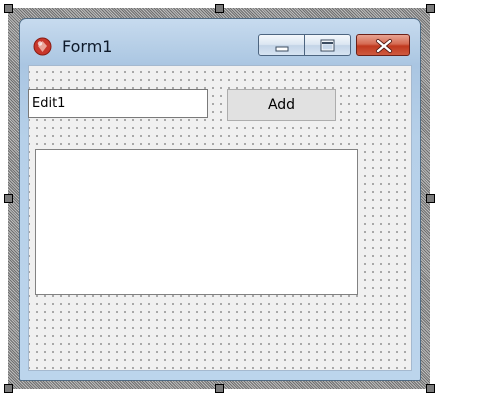 This screenshot has height=408, width=483. What do you see at coordinates (219, 8) in the screenshot?
I see `resize-handle-top` at bounding box center [219, 8].